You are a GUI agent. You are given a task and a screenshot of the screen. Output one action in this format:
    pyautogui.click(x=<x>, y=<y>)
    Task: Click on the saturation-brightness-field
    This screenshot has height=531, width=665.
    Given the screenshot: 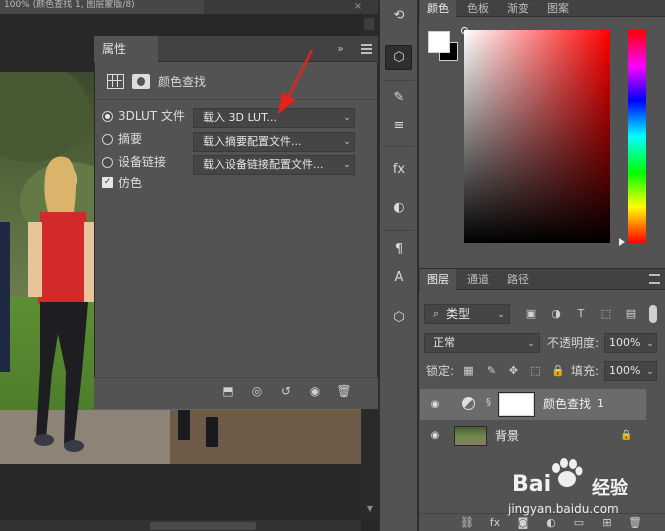 What is the action you would take?
    pyautogui.click(x=537, y=136)
    